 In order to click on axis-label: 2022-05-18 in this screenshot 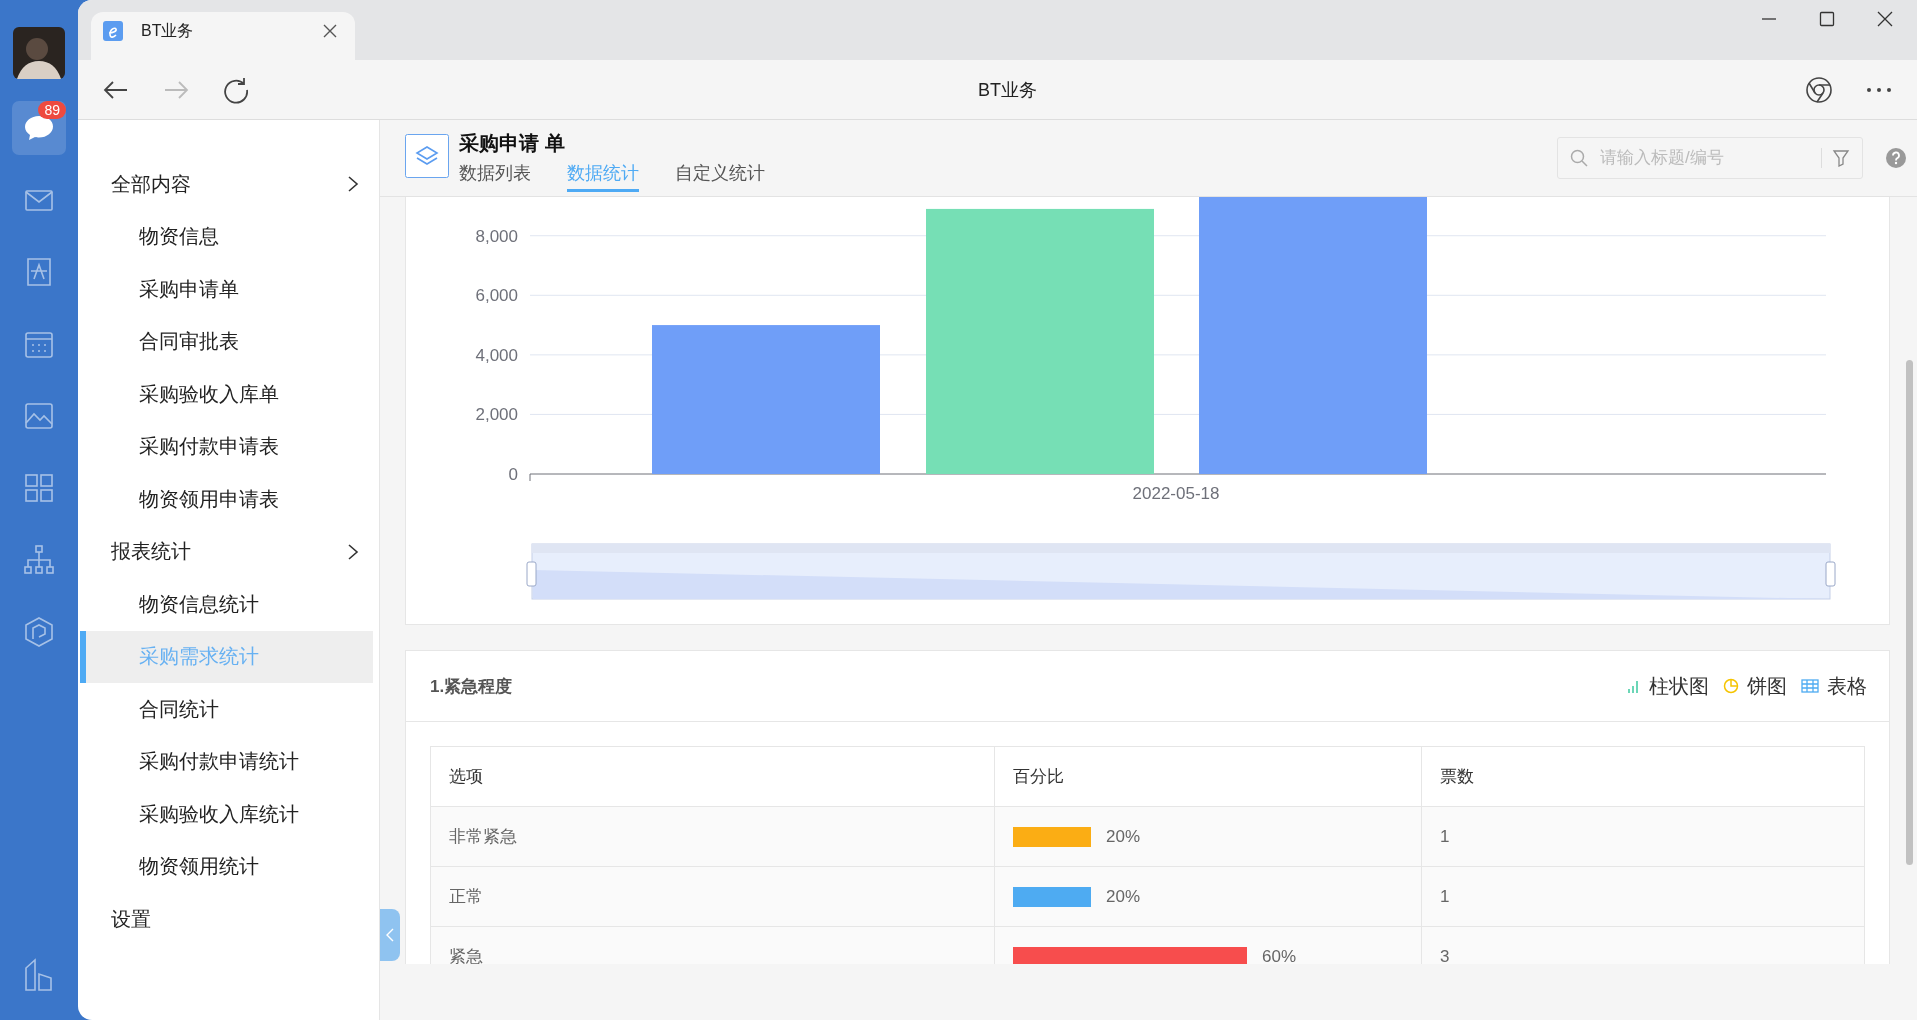, I will do `click(1176, 493)`.